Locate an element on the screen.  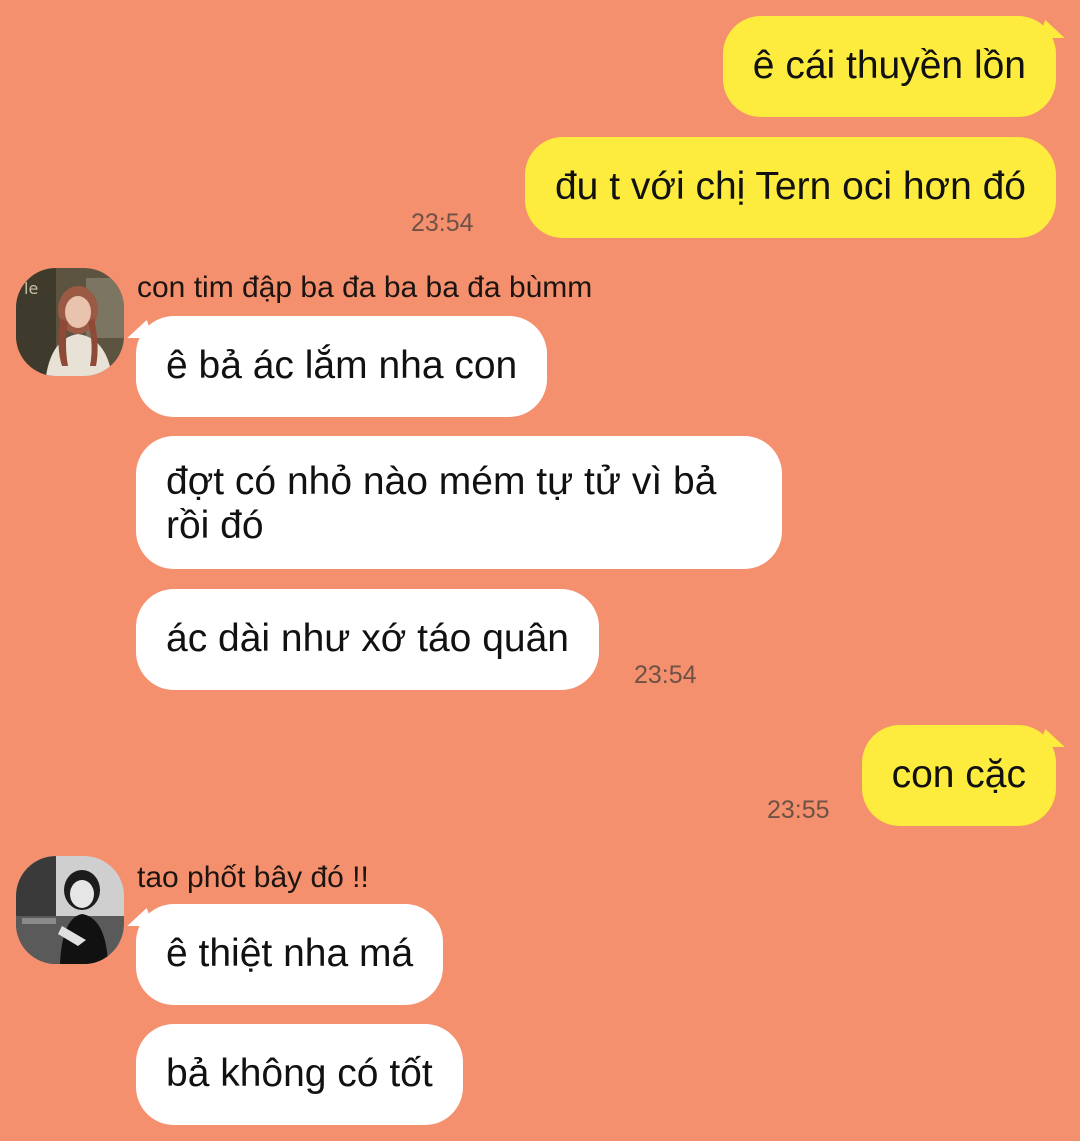
message-timestamp: 23:55 is located at coordinates (798, 810).